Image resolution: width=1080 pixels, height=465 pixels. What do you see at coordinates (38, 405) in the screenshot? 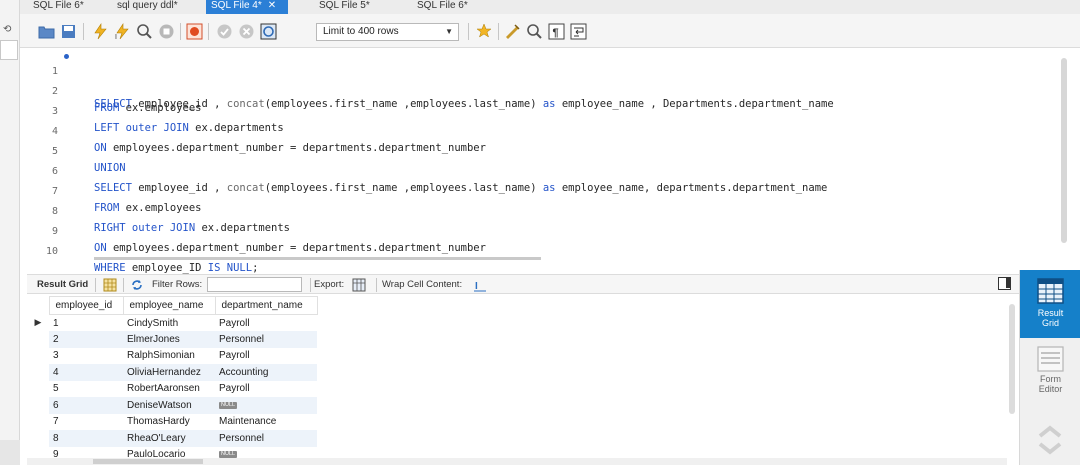
I see `row-gutter` at bounding box center [38, 405].